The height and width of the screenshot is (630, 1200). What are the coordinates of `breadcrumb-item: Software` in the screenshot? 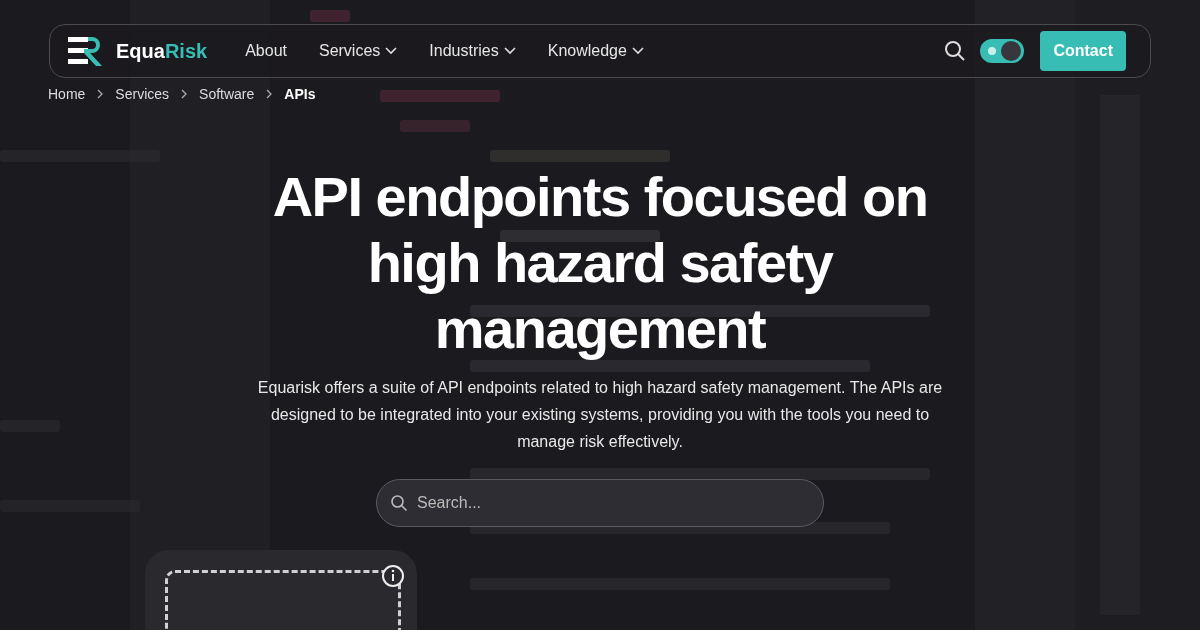 It's located at (227, 94).